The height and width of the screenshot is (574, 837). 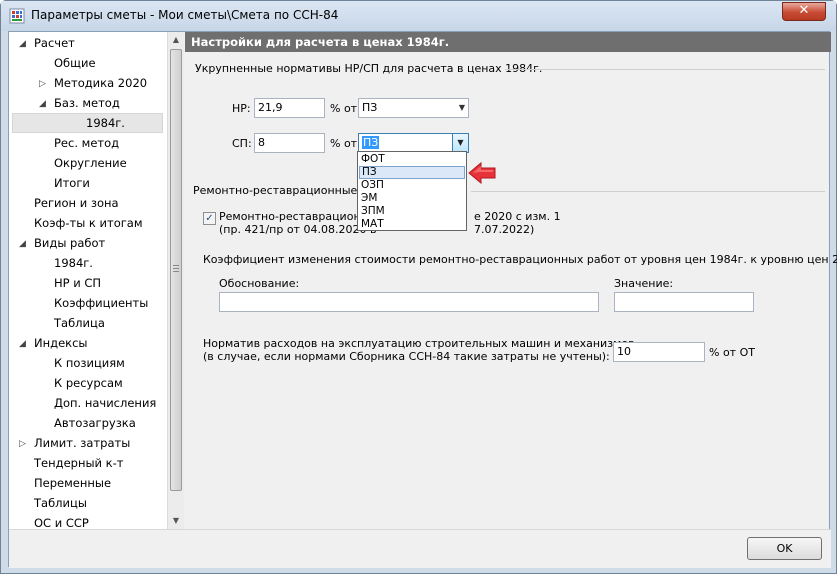 I want to click on tree-item-label: К ресурсам, so click(x=88, y=383).